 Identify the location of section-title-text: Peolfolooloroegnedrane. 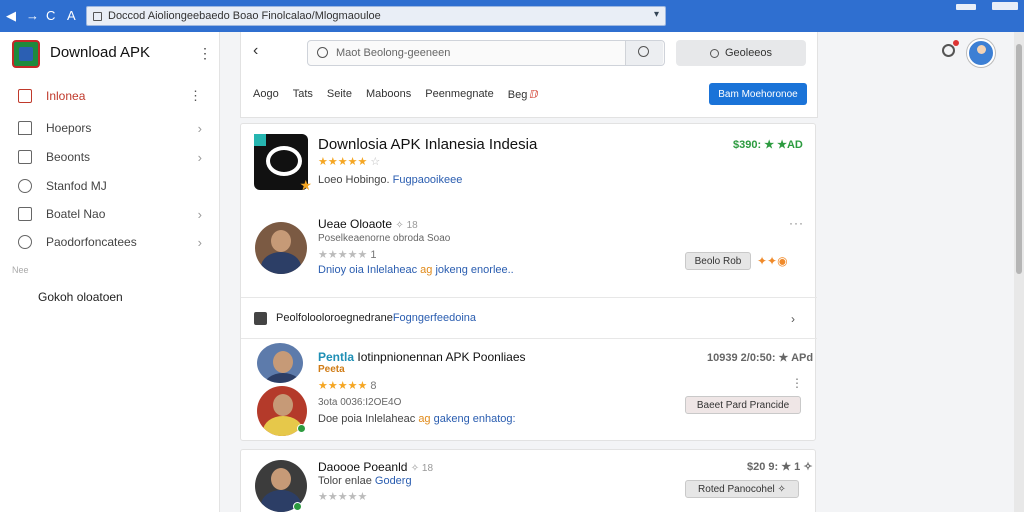
(334, 318).